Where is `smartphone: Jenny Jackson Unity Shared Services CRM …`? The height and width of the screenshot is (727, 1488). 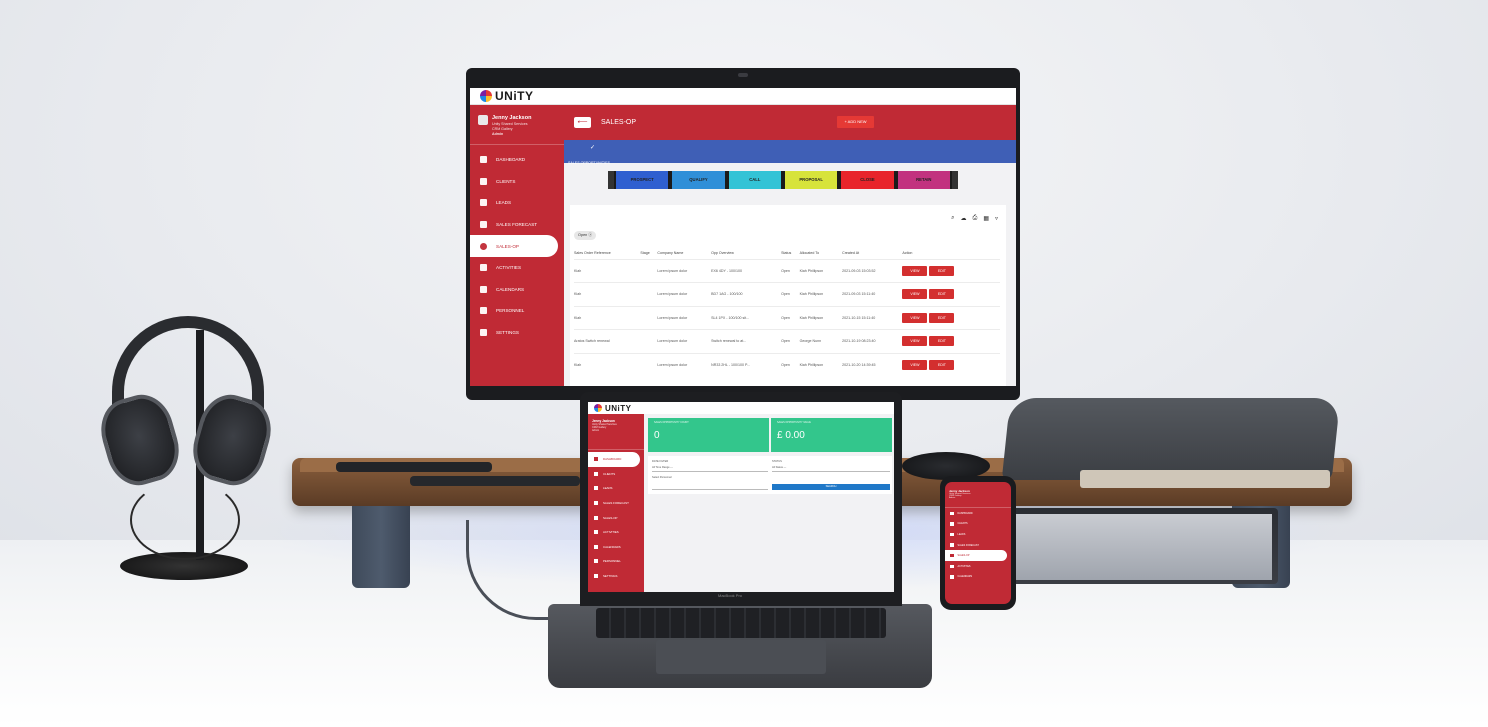
smartphone: Jenny Jackson Unity Shared Services CRM … is located at coordinates (978, 543).